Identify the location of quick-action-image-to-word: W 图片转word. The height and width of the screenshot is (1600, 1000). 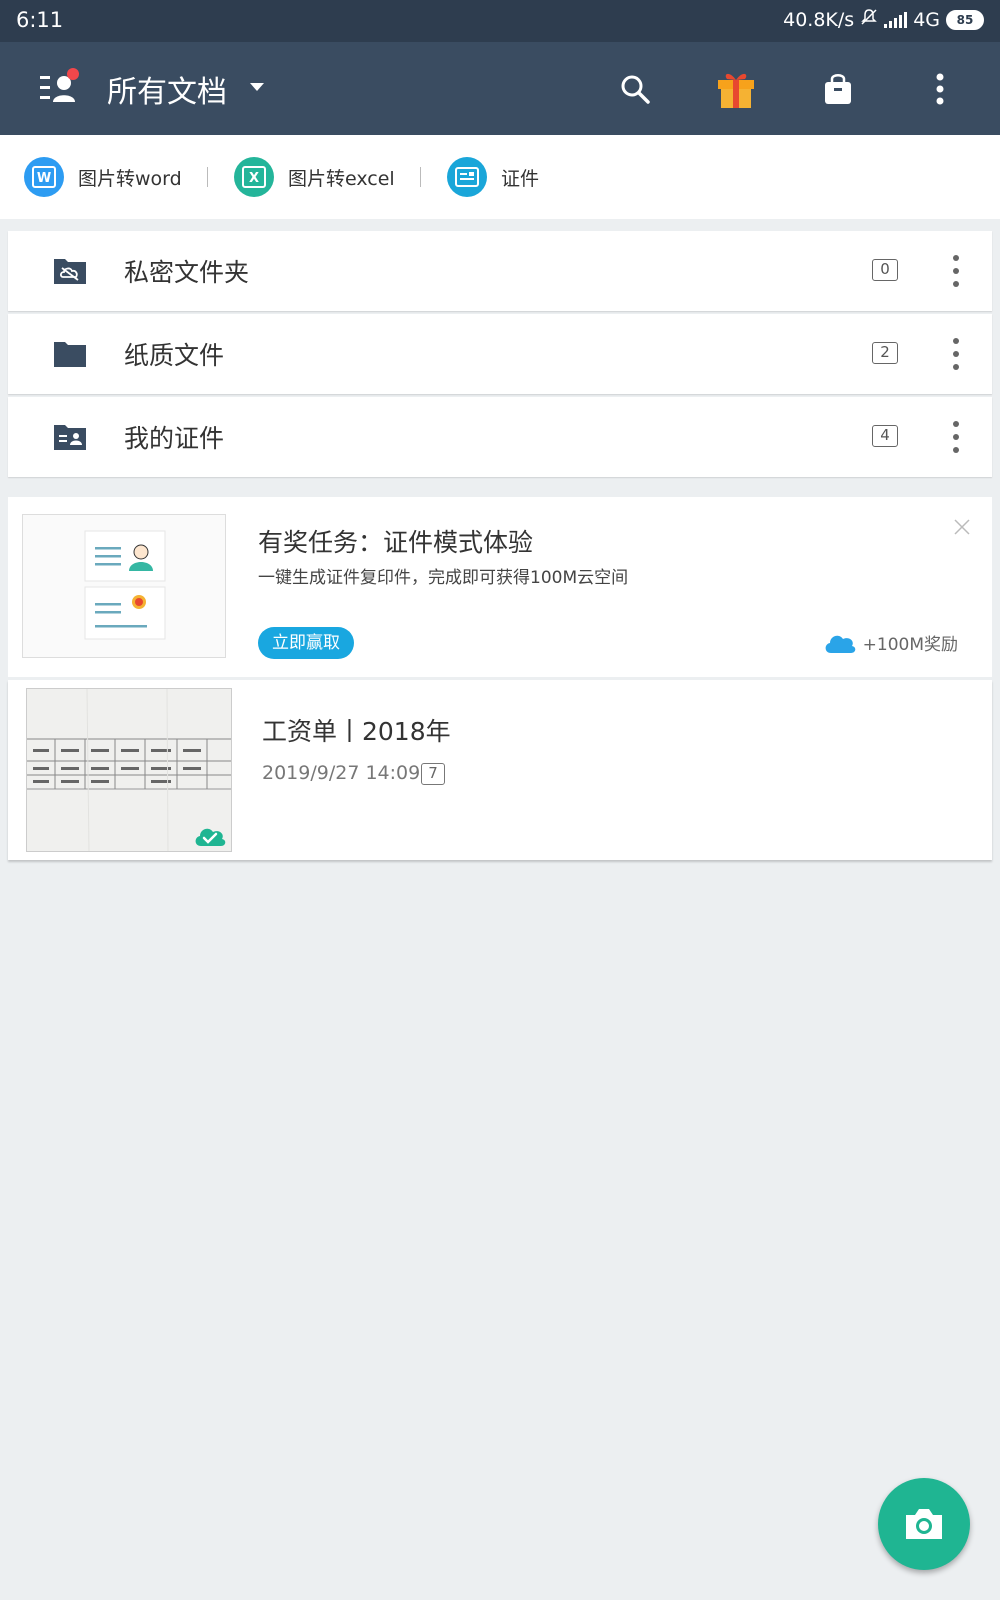
(103, 177).